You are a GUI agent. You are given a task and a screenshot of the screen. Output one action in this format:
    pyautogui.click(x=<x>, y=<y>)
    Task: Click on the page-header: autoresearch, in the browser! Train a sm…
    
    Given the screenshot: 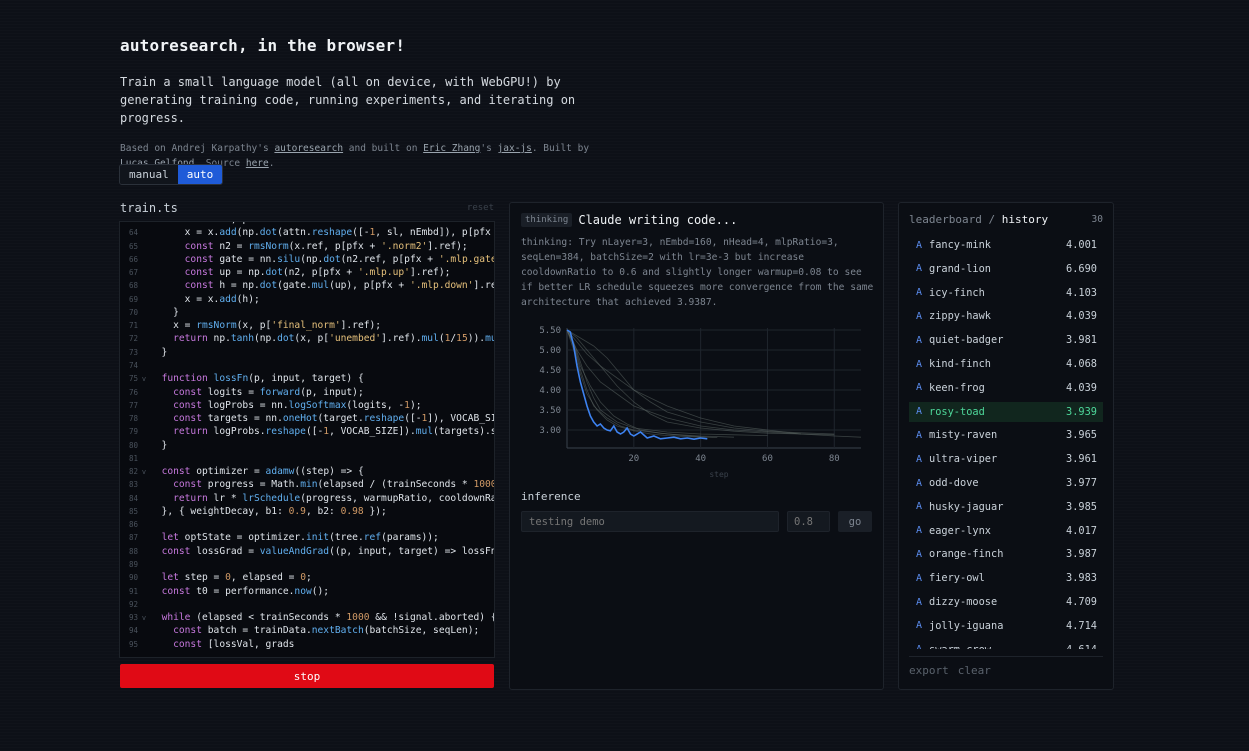 What is the action you would take?
    pyautogui.click(x=370, y=103)
    